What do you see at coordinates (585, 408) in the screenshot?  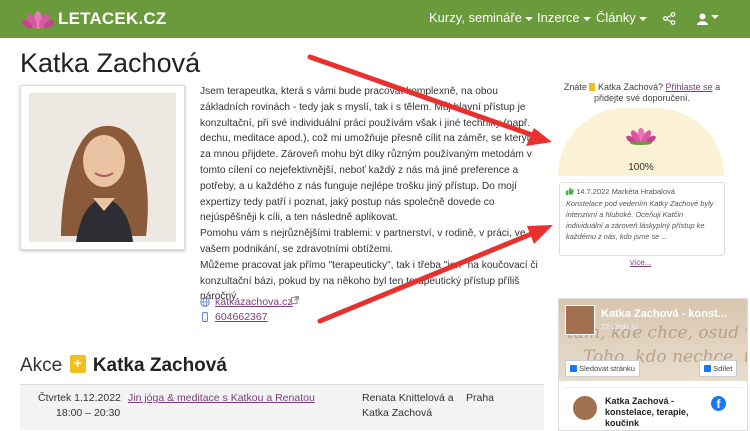 I see `avatar` at bounding box center [585, 408].